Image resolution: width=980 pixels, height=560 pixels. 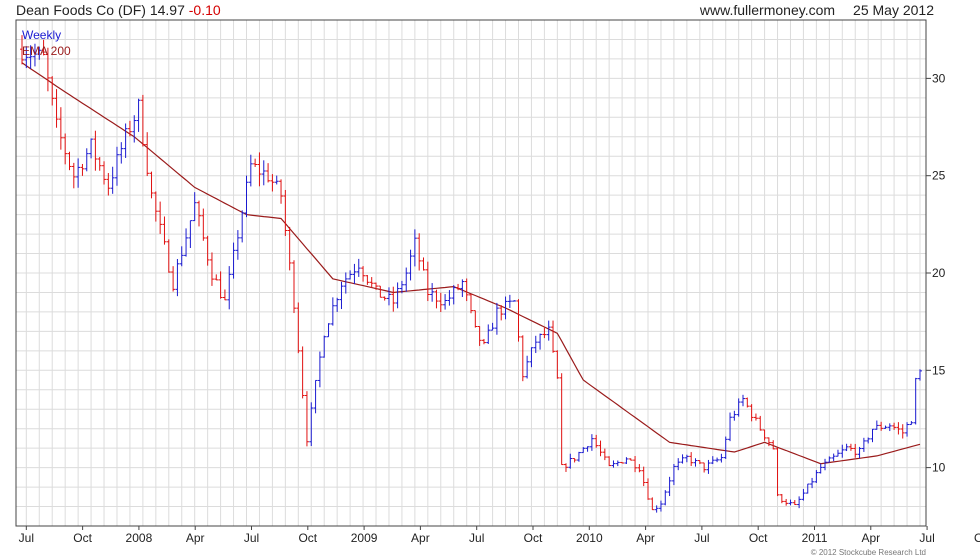 What do you see at coordinates (46, 51) in the screenshot?
I see `legend-ema: EMA 200` at bounding box center [46, 51].